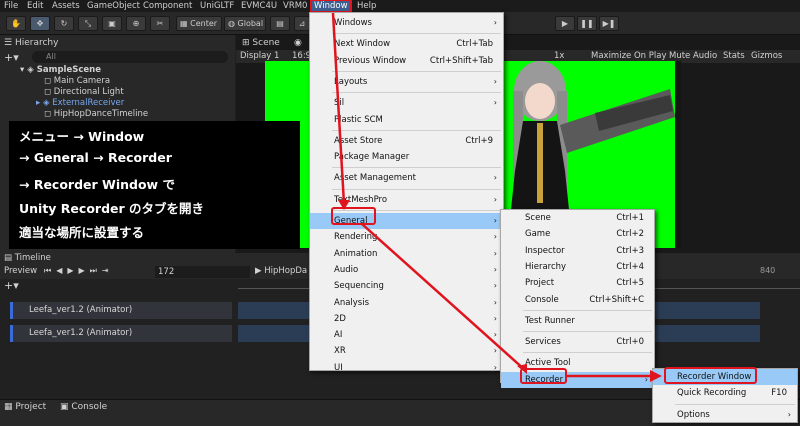 Image resolution: width=800 pixels, height=426 pixels. Describe the element at coordinates (768, 270) in the screenshot. I see `ruler-marker: 840` at that location.